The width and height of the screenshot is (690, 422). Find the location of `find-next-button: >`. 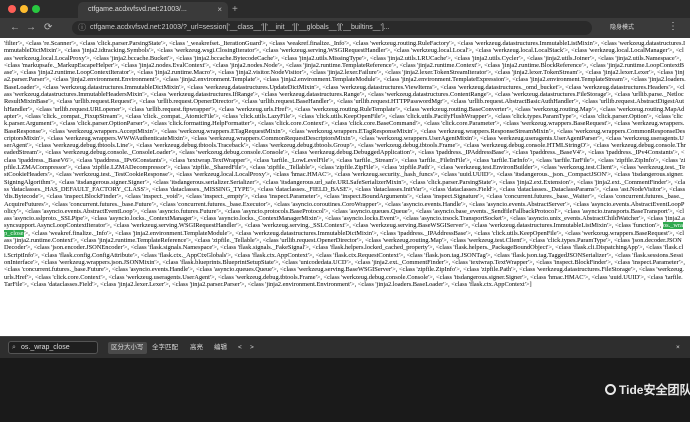

find-next-button: > is located at coordinates (252, 348).